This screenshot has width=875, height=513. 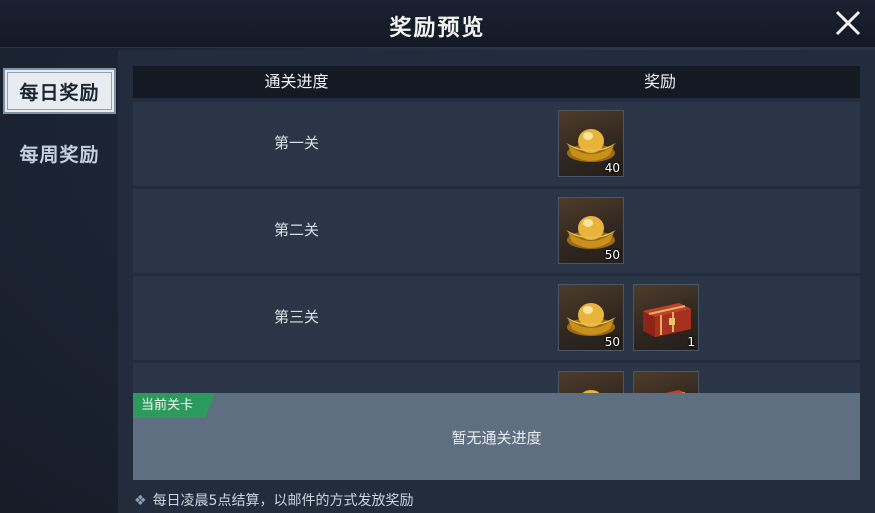 I want to click on close-button, so click(x=848, y=23).